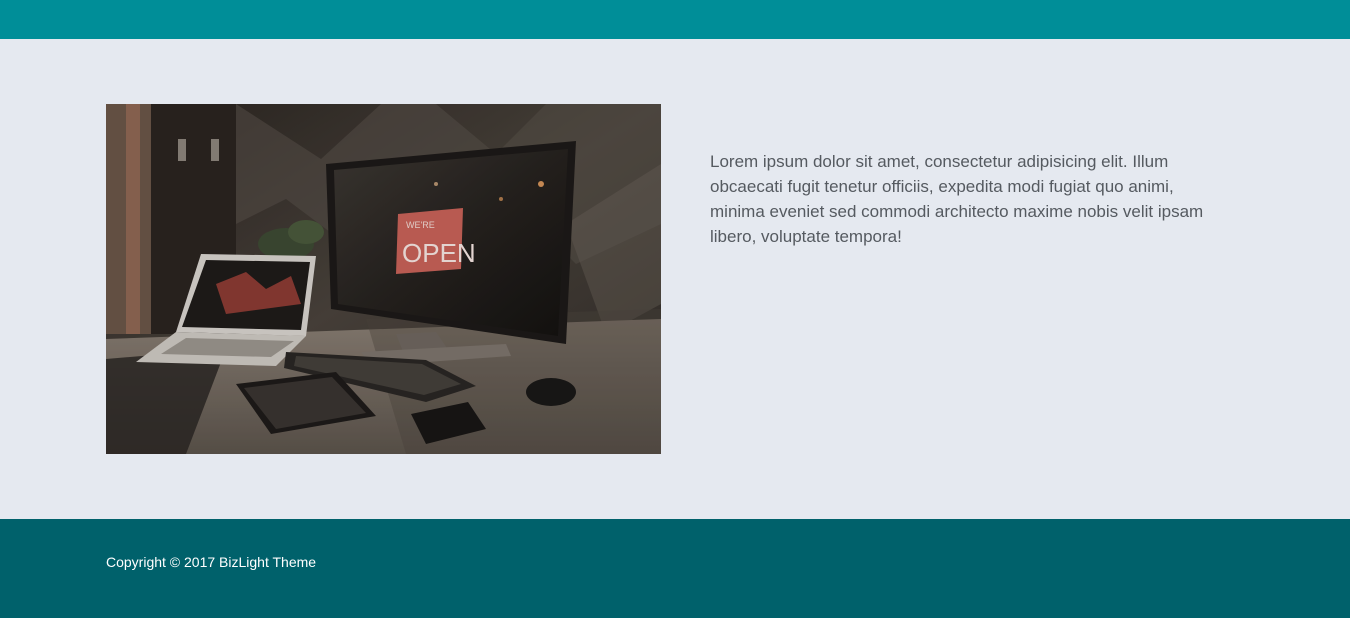 This screenshot has width=1350, height=618. Describe the element at coordinates (211, 562) in the screenshot. I see `copyright-text: Copyright © 2017 BizLight Theme` at that location.